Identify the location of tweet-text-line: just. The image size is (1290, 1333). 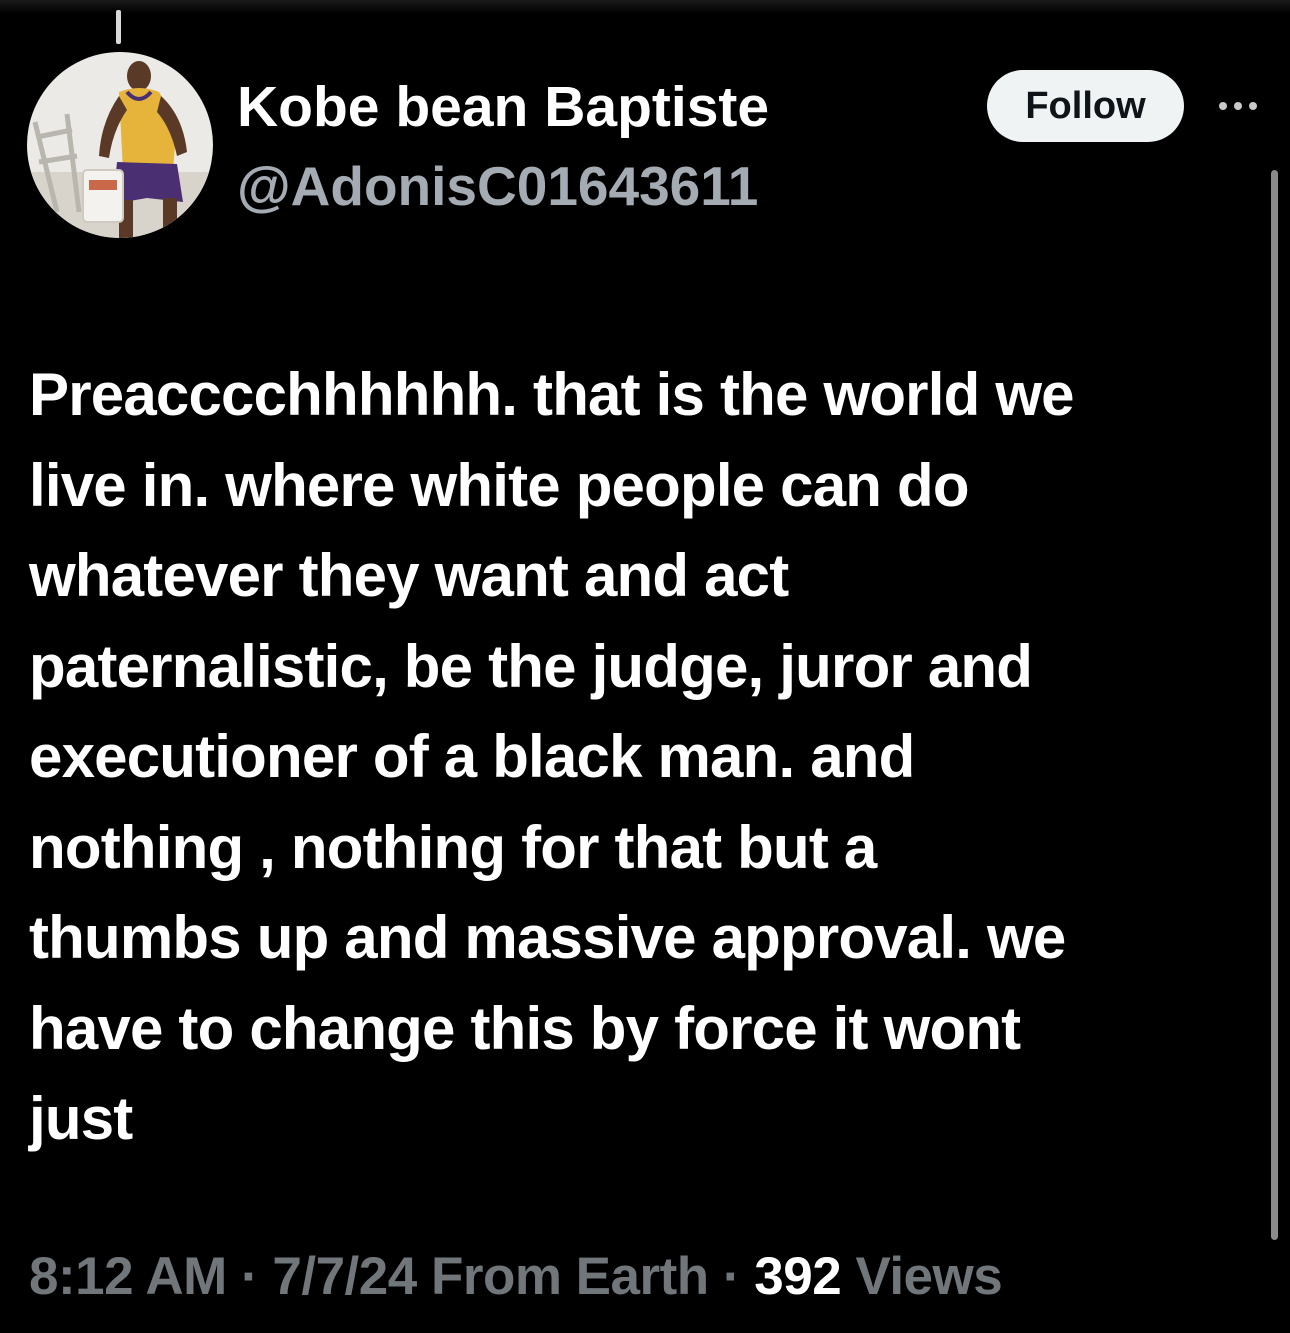
(81, 1118).